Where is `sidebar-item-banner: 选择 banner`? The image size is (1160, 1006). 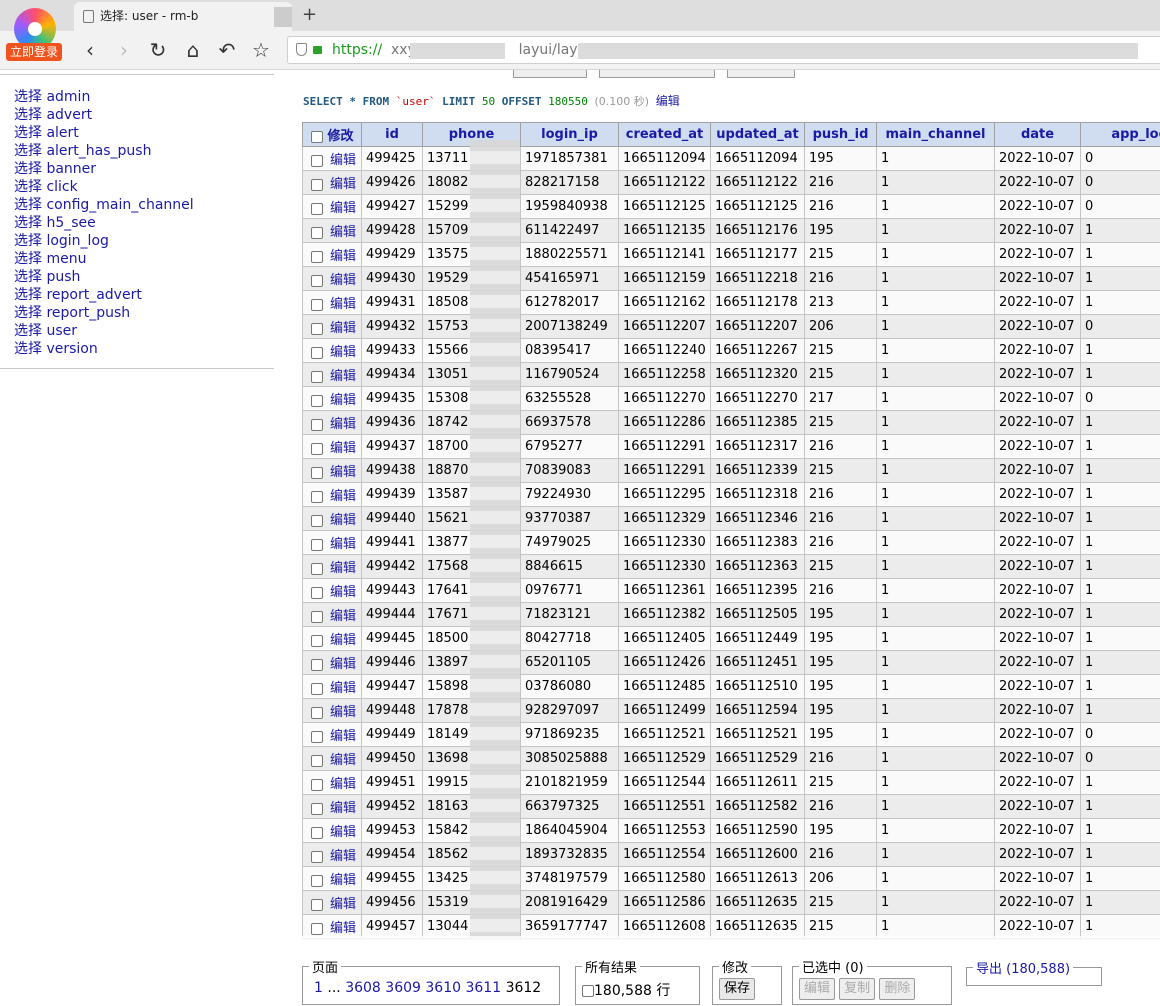 sidebar-item-banner: 选择 banner is located at coordinates (144, 169).